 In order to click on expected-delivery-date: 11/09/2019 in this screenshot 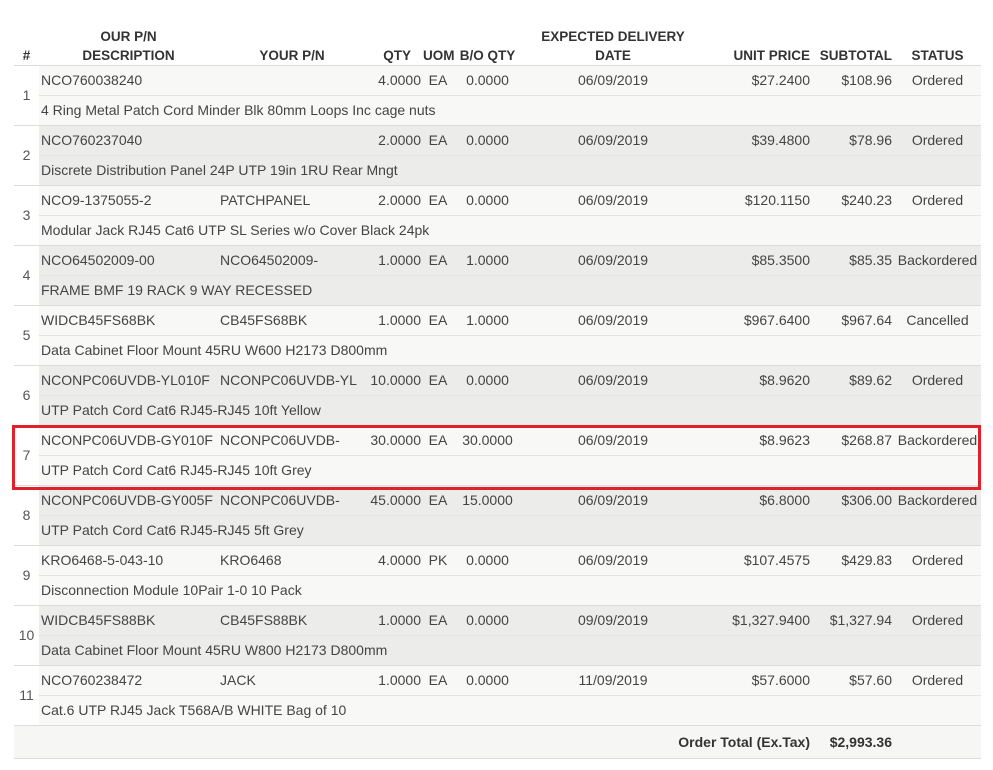, I will do `click(613, 679)`.